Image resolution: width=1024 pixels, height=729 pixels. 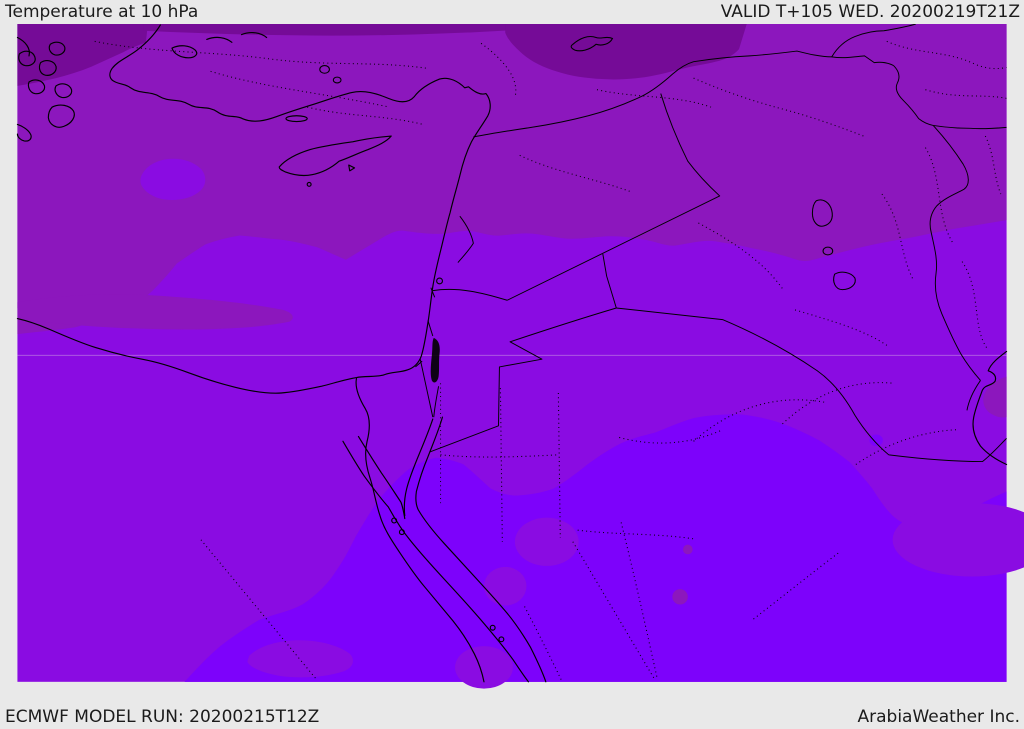 I want to click on model-run-label: ECMWF MODEL RUN: 20200215T12Z, so click(x=162, y=717).